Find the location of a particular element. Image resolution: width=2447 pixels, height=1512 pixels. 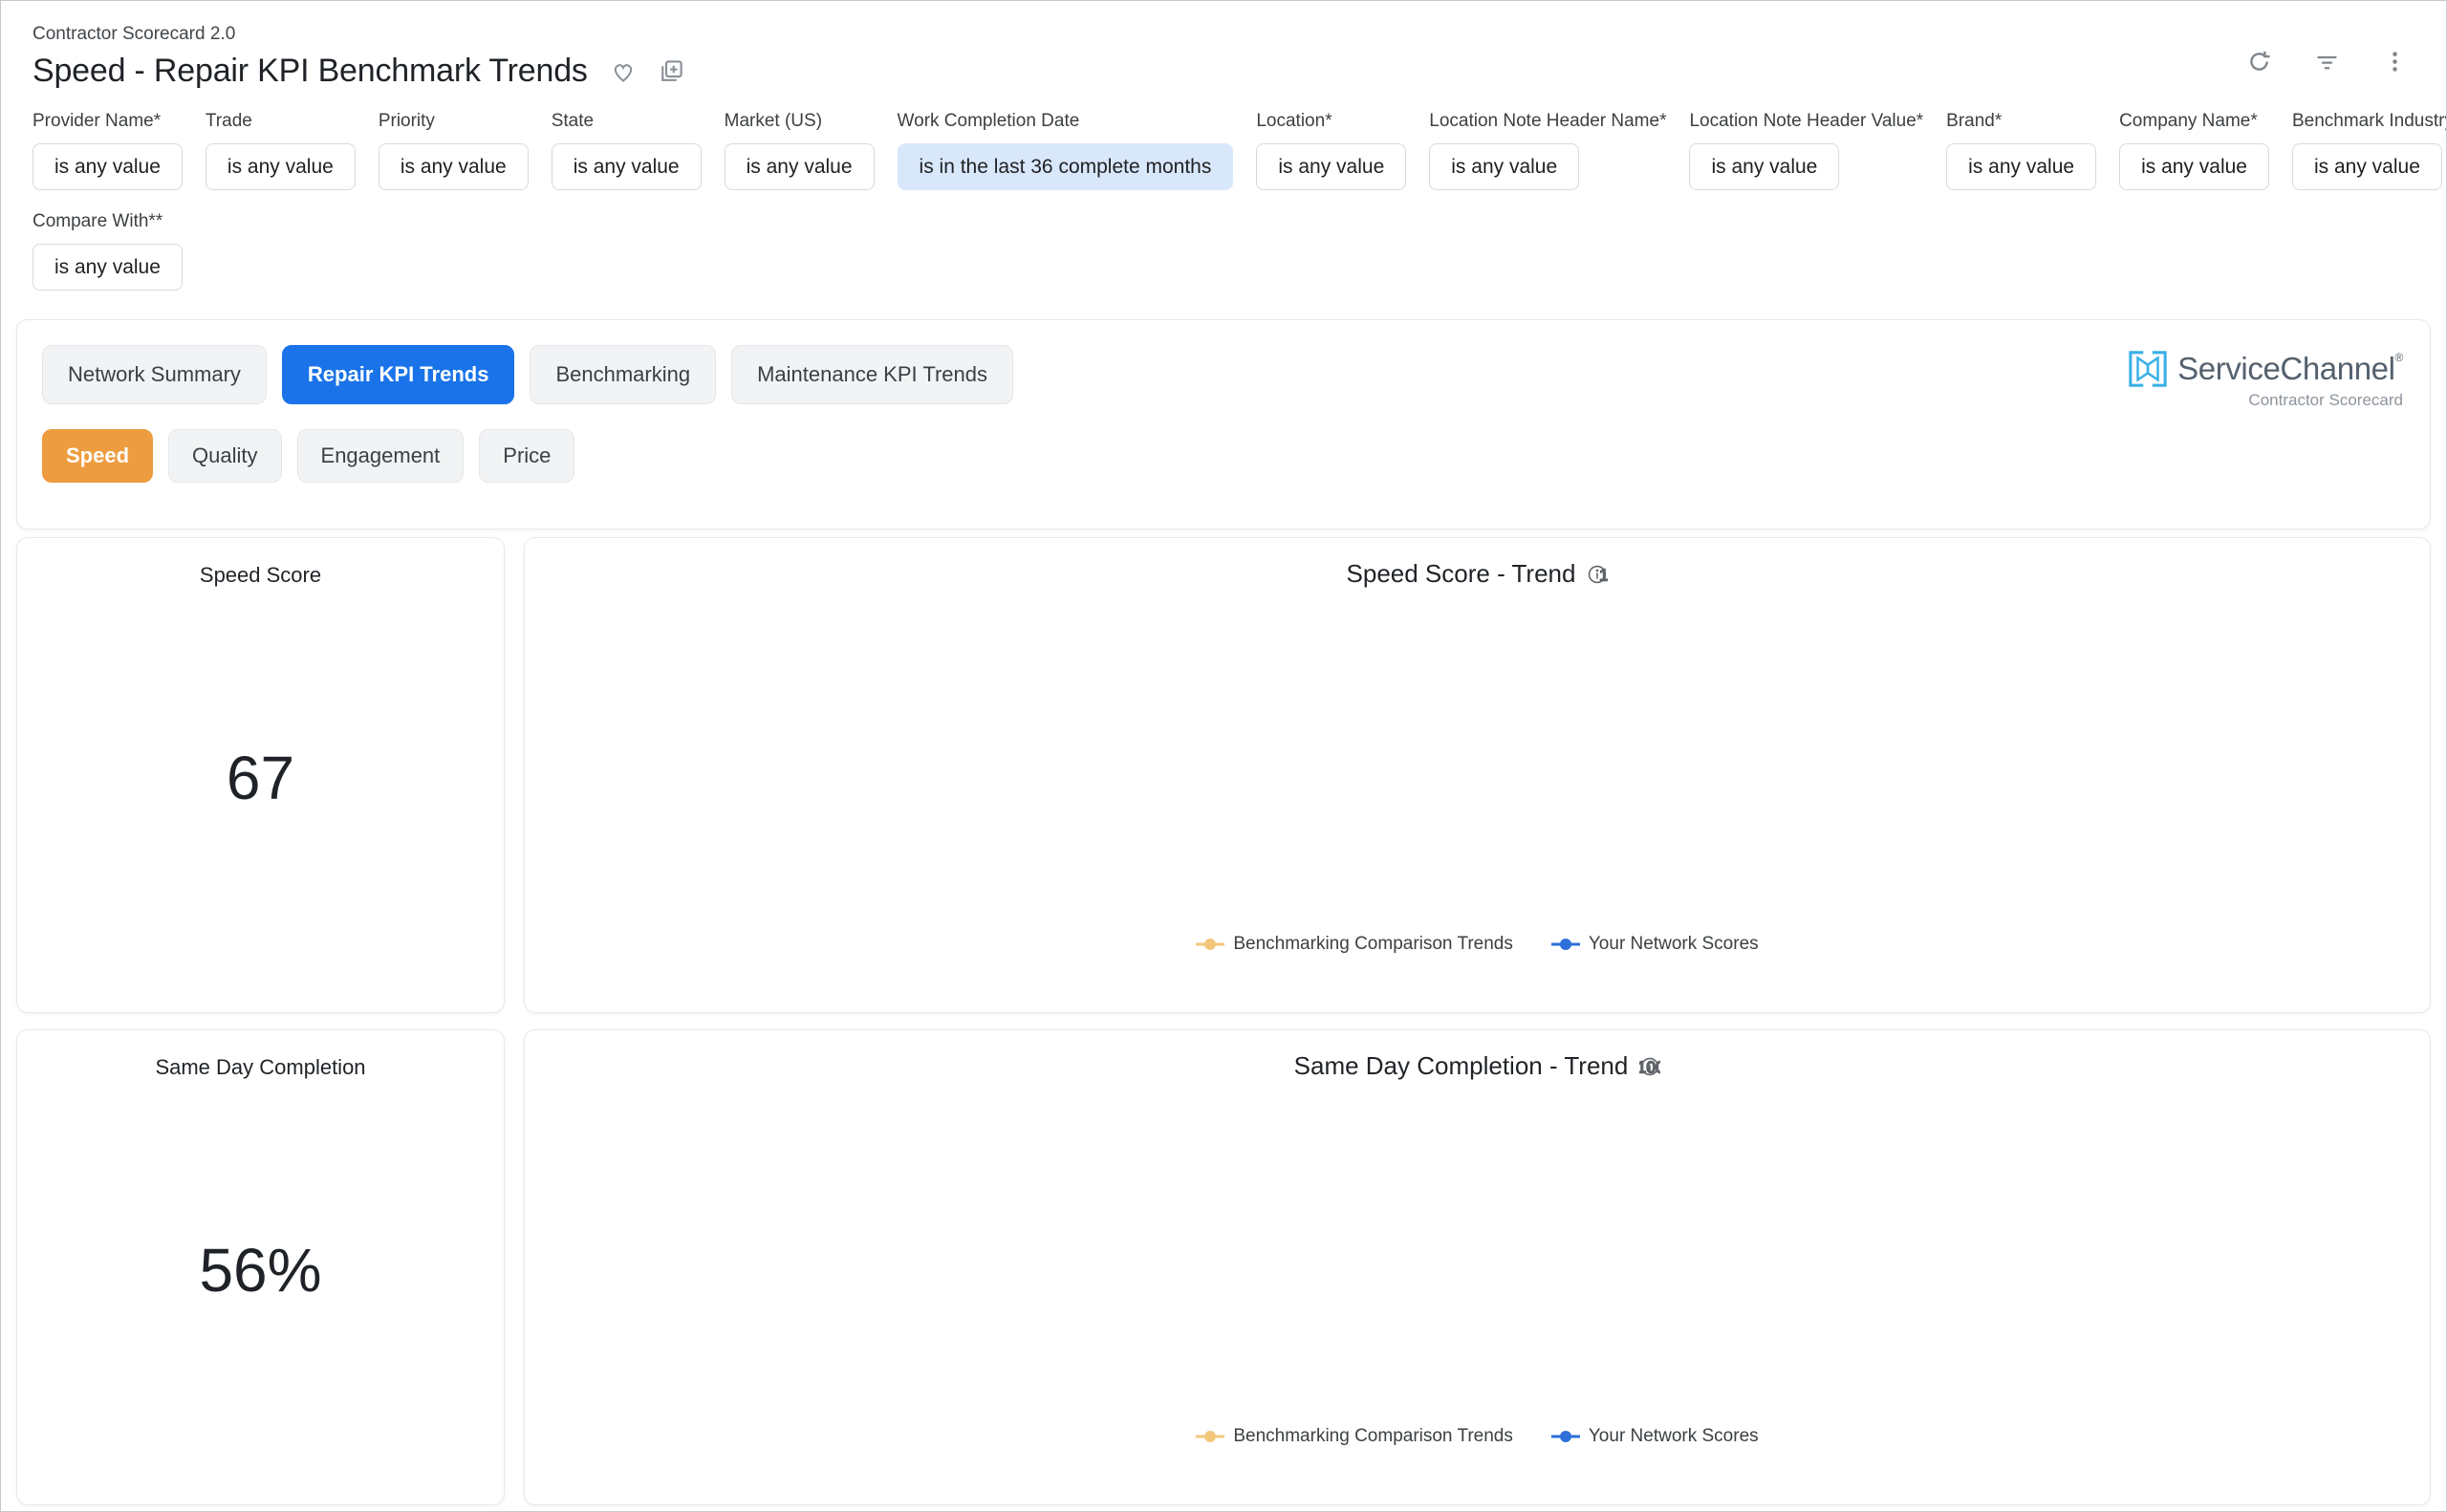

logo-name: ServiceChannel® is located at coordinates (2290, 368).